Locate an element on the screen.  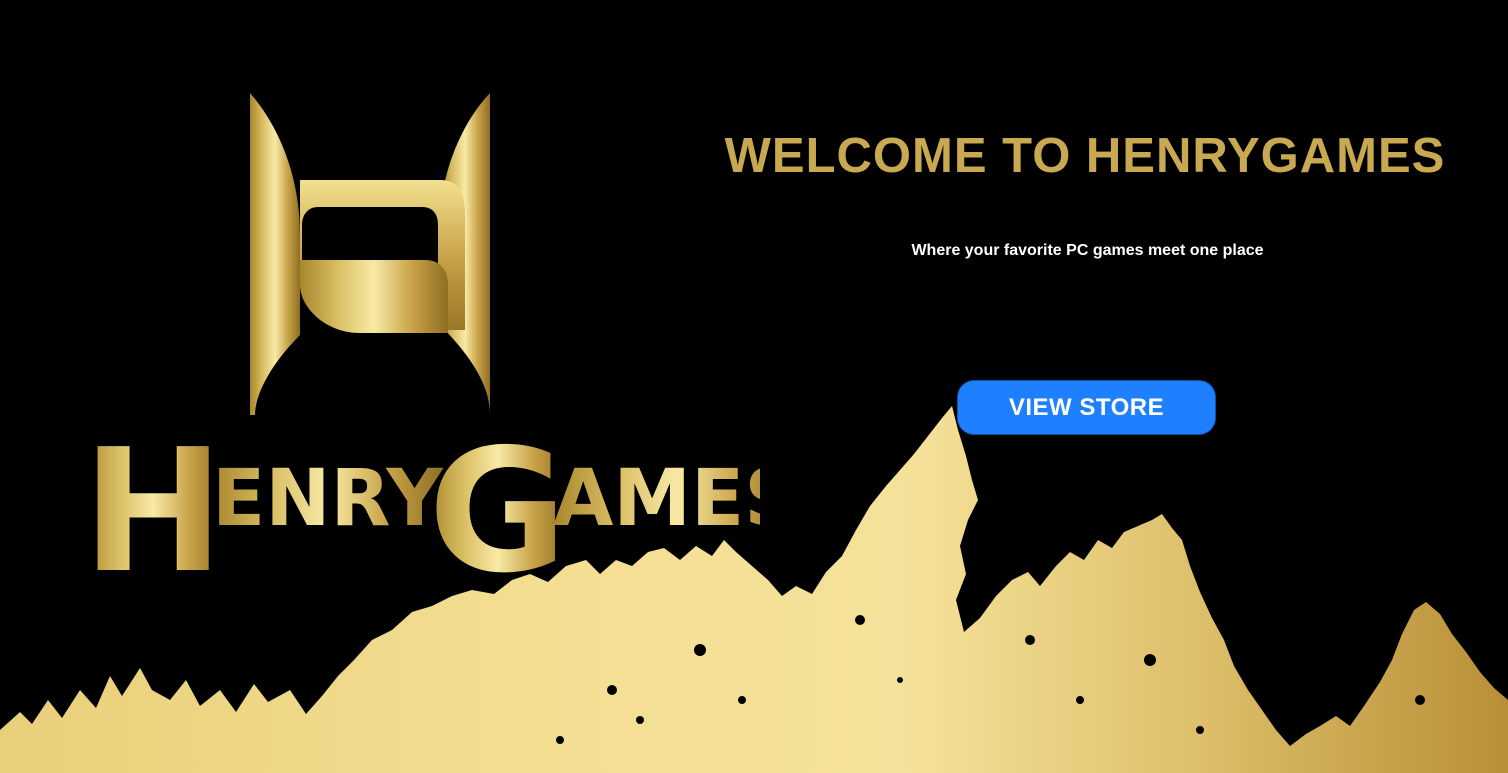
monogram-icon is located at coordinates (370, 254).